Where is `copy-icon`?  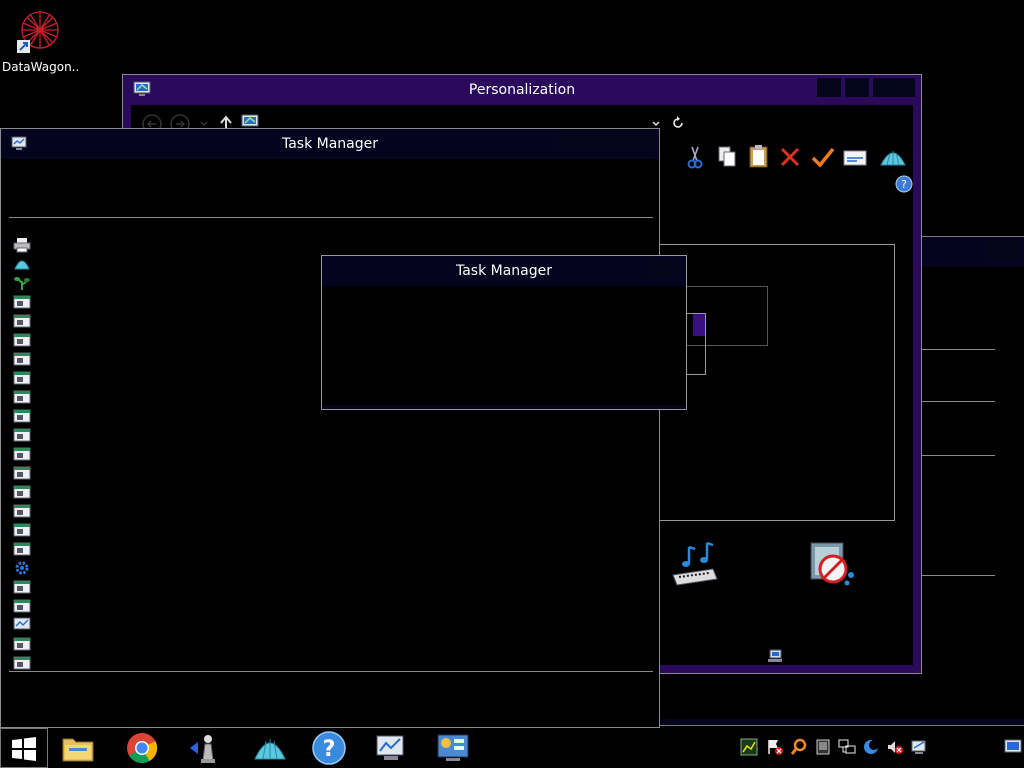 copy-icon is located at coordinates (727, 157).